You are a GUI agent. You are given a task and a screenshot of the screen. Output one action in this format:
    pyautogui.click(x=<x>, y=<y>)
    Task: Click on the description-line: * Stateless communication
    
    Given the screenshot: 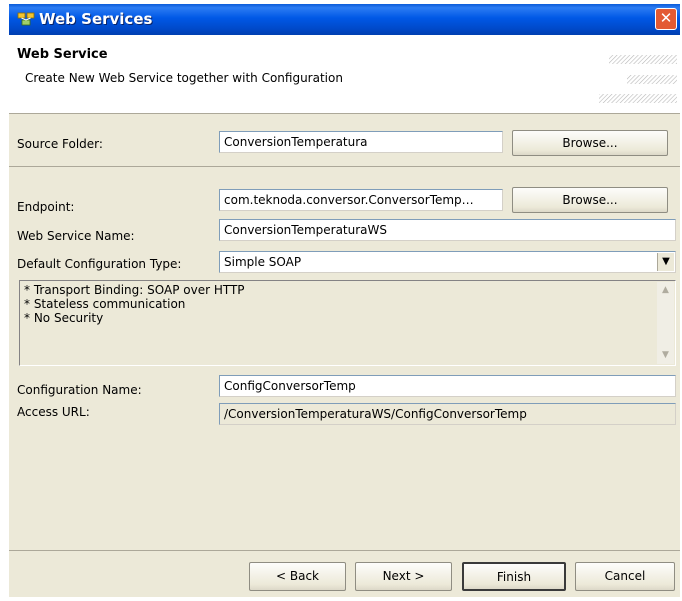 What is the action you would take?
    pyautogui.click(x=105, y=304)
    